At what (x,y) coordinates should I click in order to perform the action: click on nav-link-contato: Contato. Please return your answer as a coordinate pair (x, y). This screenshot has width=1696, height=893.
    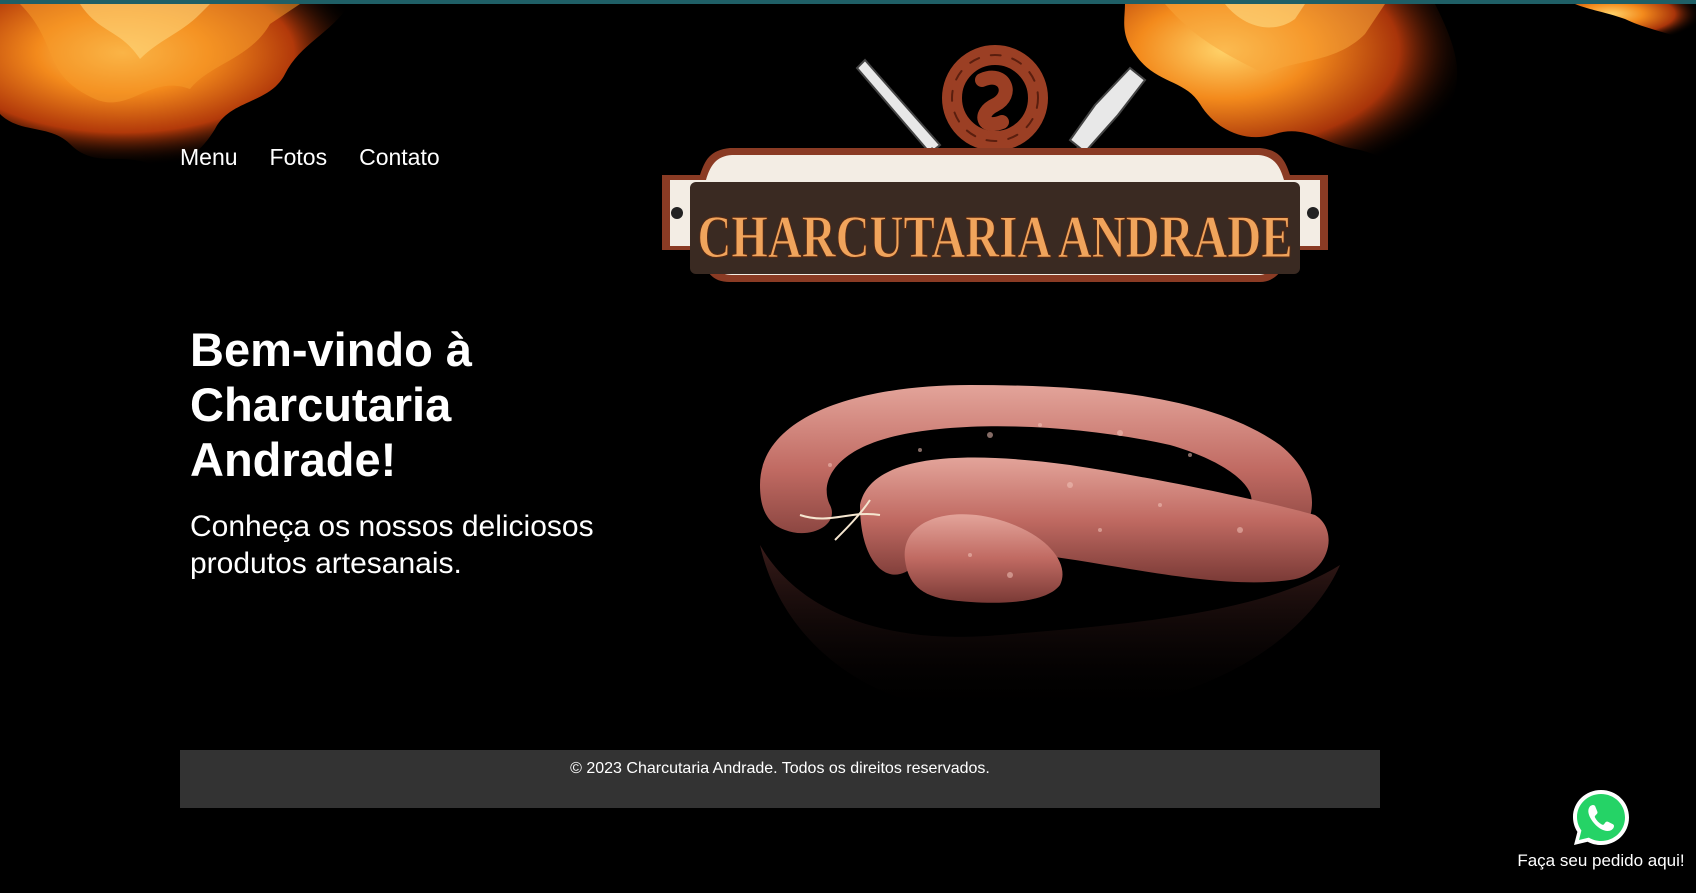
    Looking at the image, I should click on (399, 157).